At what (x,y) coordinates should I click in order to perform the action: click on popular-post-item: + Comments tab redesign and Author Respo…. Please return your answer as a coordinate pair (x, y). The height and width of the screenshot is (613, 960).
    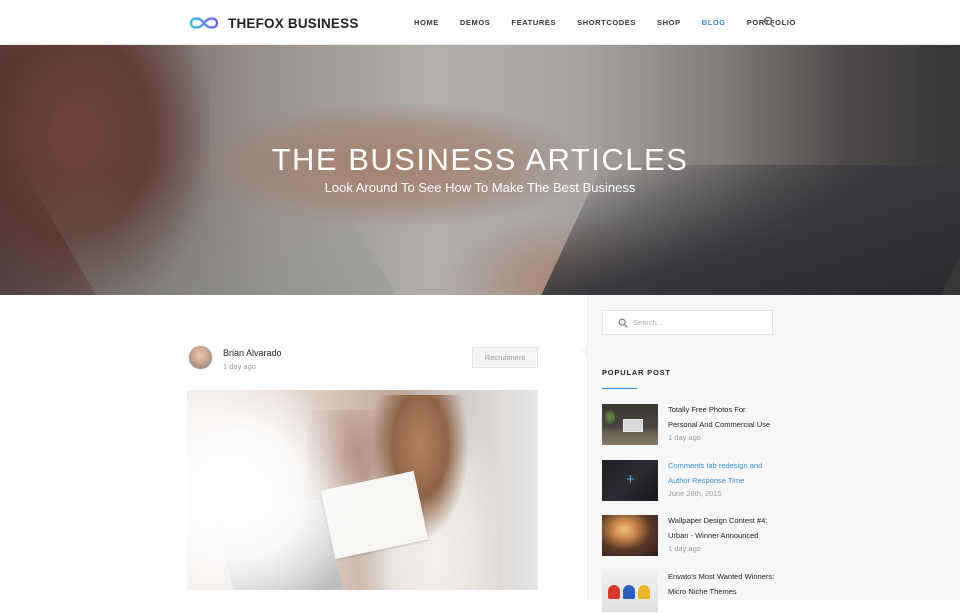
    Looking at the image, I should click on (689, 481).